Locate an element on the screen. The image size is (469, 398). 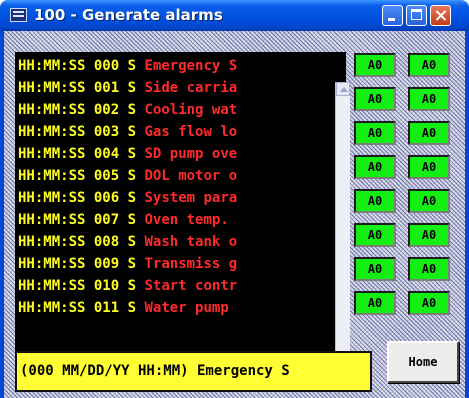
alarm-row: HH:MM:SS 002 S Cooling wat is located at coordinates (127, 110).